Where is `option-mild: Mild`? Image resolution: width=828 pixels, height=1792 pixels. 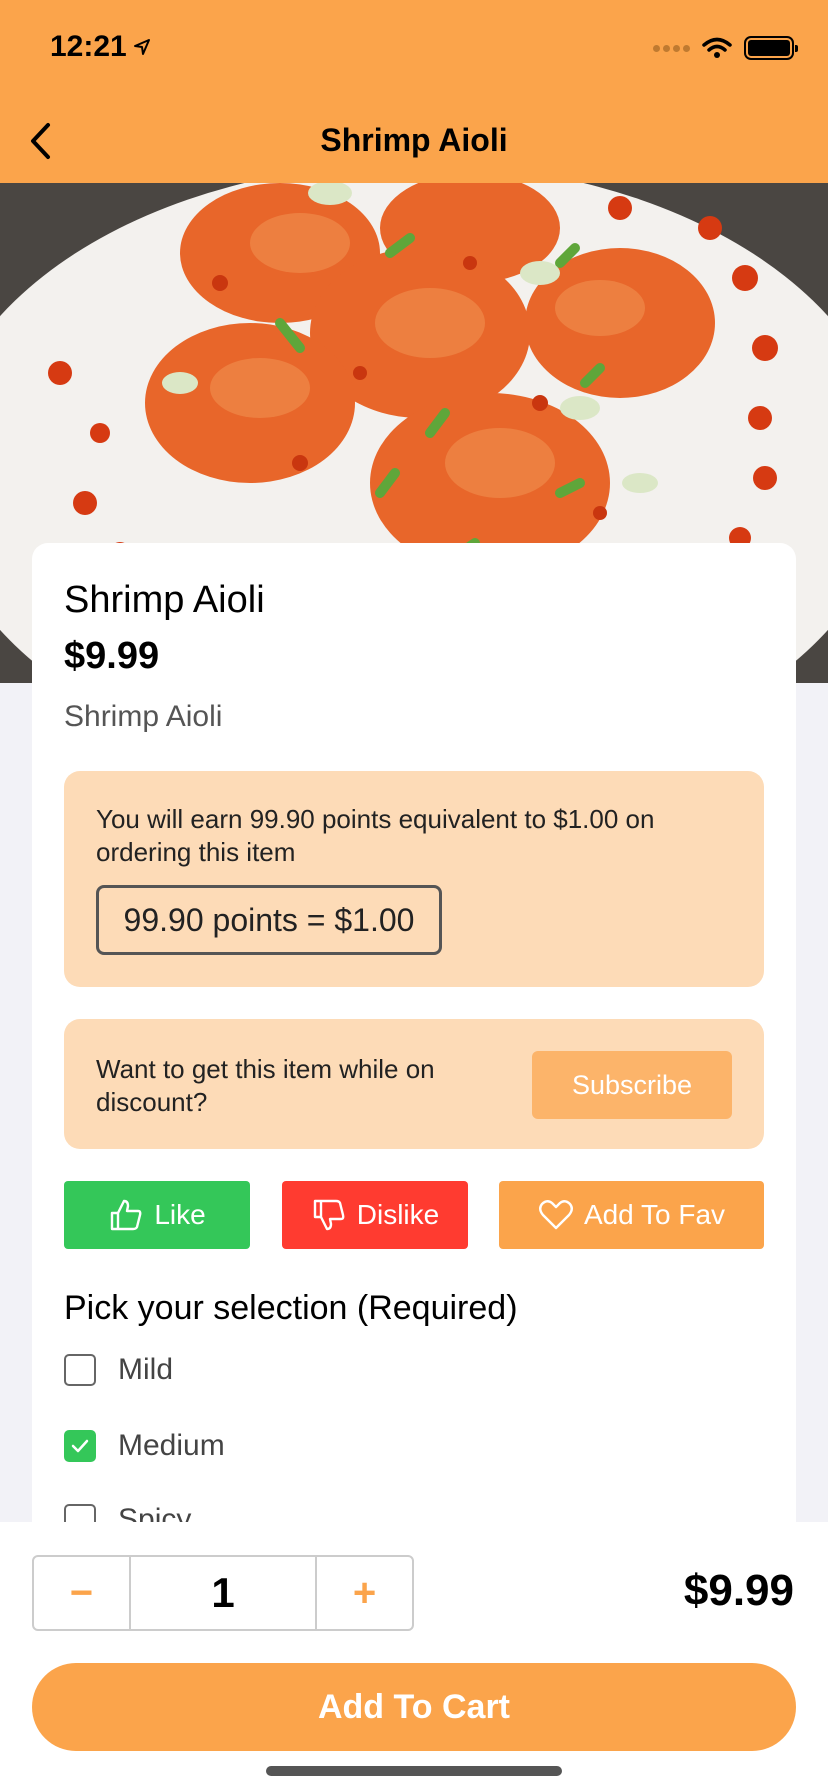
option-mild: Mild is located at coordinates (118, 1370).